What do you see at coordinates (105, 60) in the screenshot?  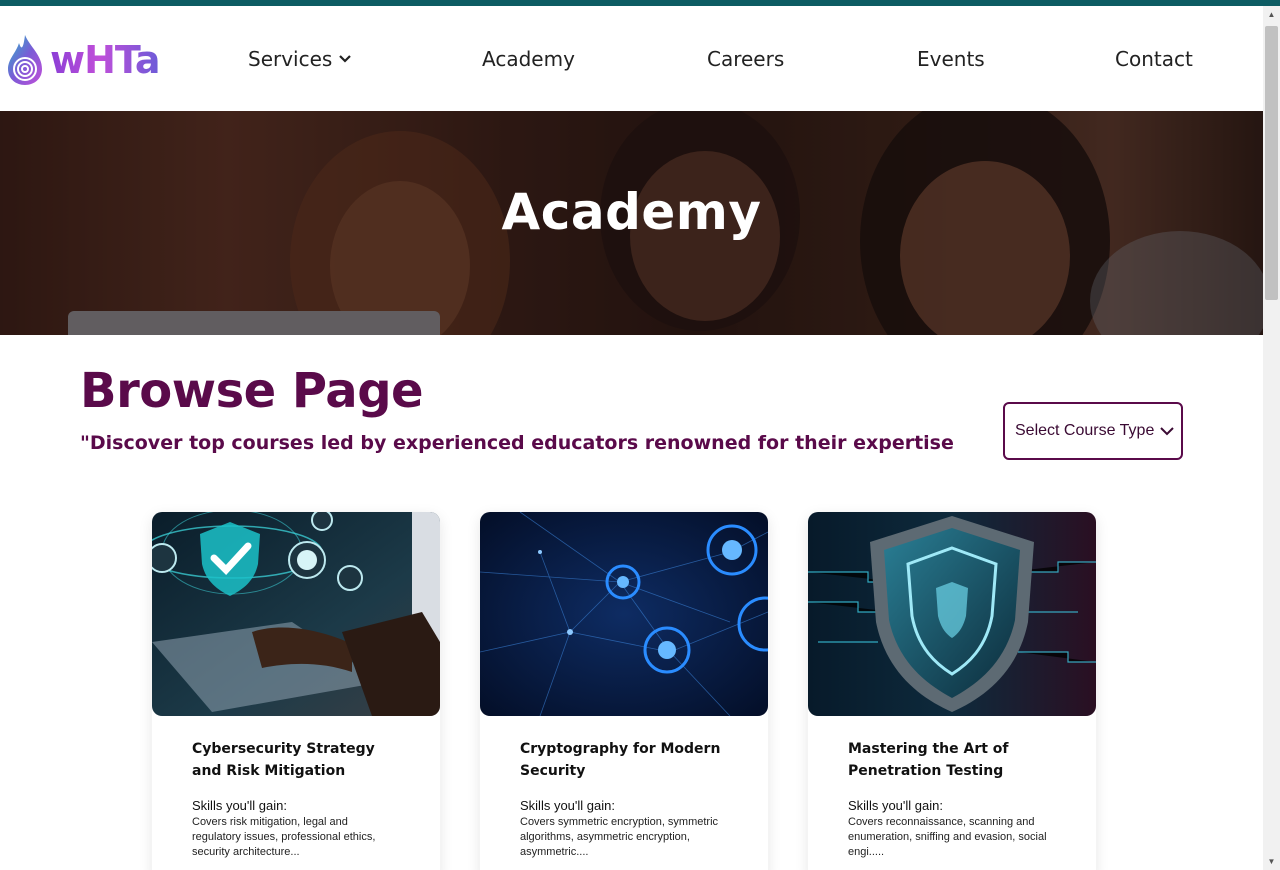 I see `logo-text: wHTa` at bounding box center [105, 60].